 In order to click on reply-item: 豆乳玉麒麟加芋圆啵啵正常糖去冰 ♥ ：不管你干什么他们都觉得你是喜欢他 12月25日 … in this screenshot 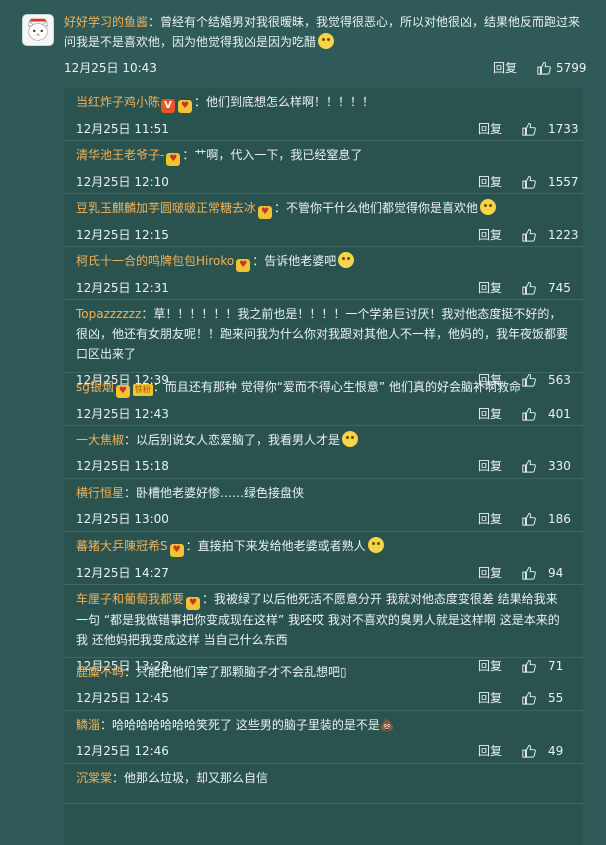, I will do `click(323, 220)`.